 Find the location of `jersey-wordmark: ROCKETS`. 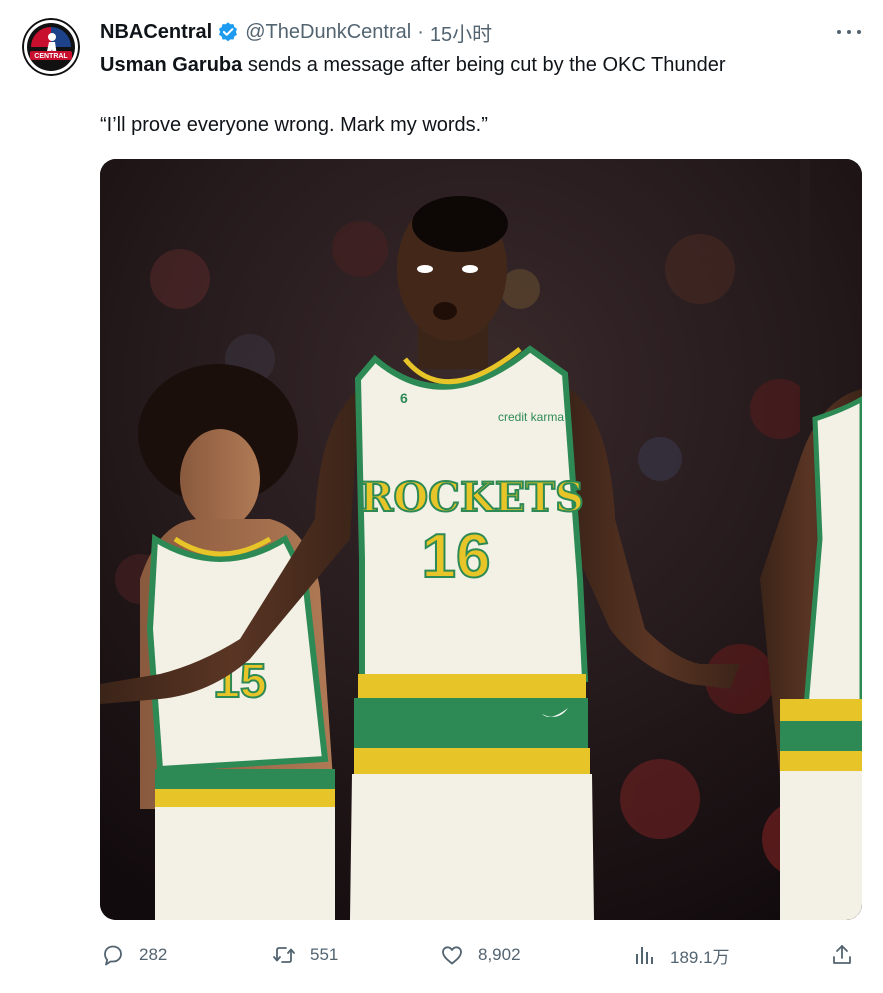

jersey-wordmark: ROCKETS is located at coordinates (472, 497).